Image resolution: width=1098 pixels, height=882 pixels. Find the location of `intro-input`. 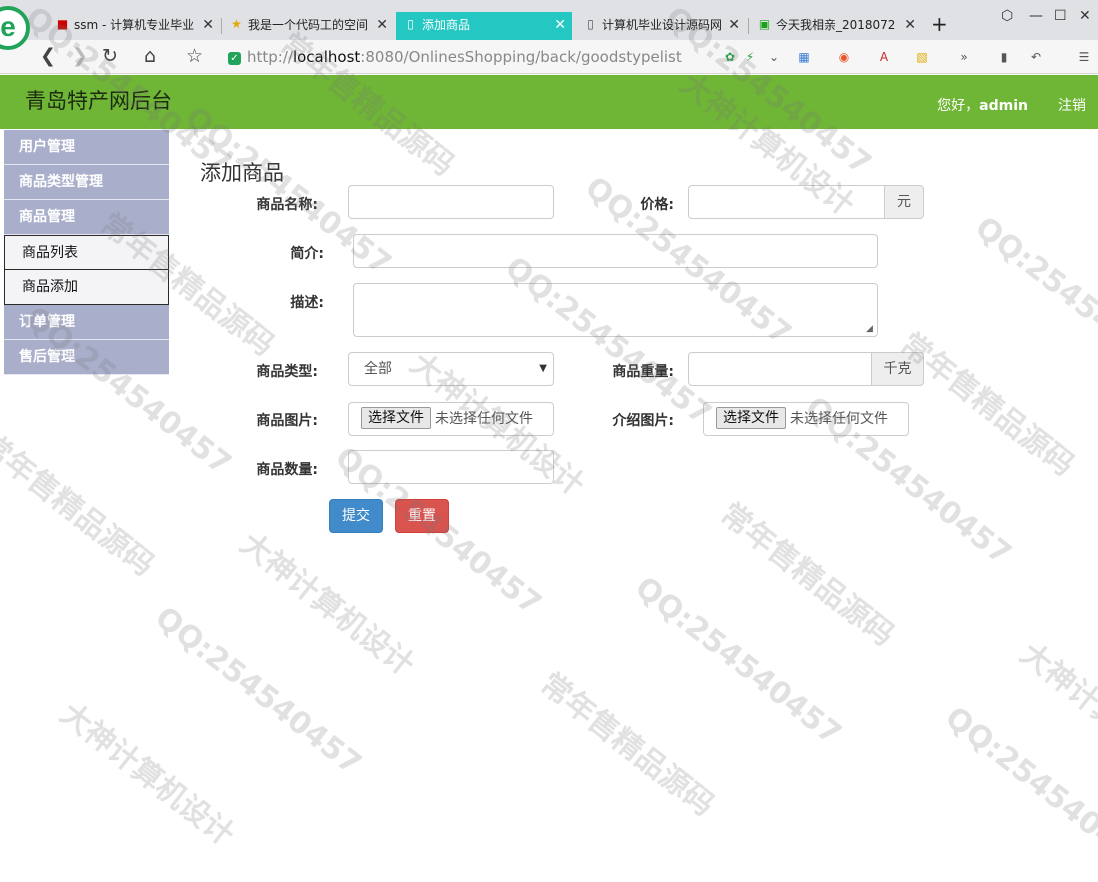

intro-input is located at coordinates (615, 251).